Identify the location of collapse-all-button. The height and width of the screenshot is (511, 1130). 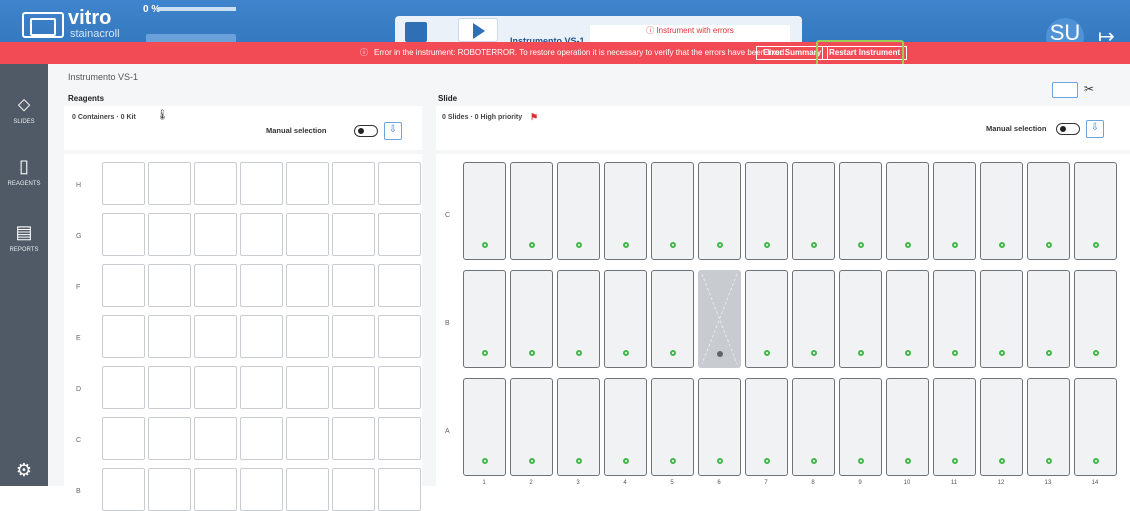
(1065, 90).